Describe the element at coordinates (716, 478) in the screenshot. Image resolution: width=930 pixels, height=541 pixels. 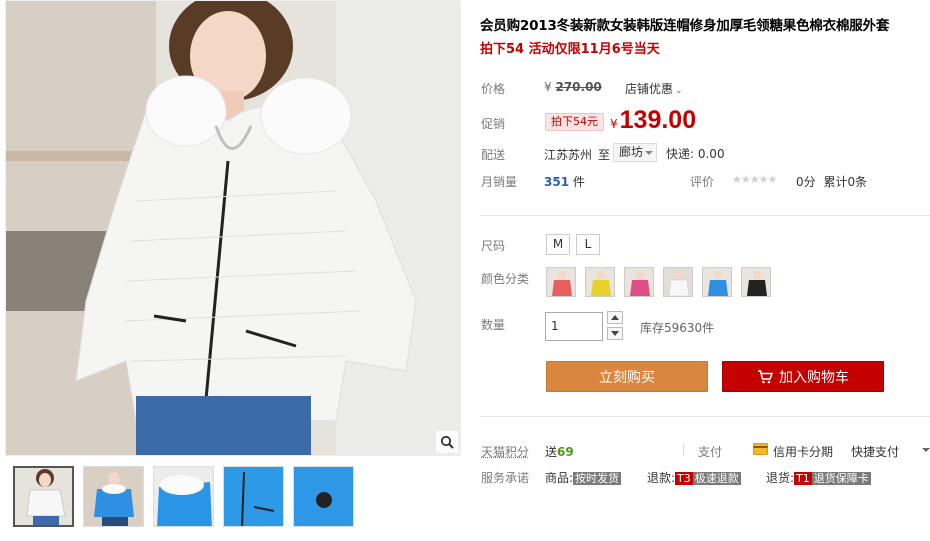
I see `service-refund-tag: 极速退款` at that location.